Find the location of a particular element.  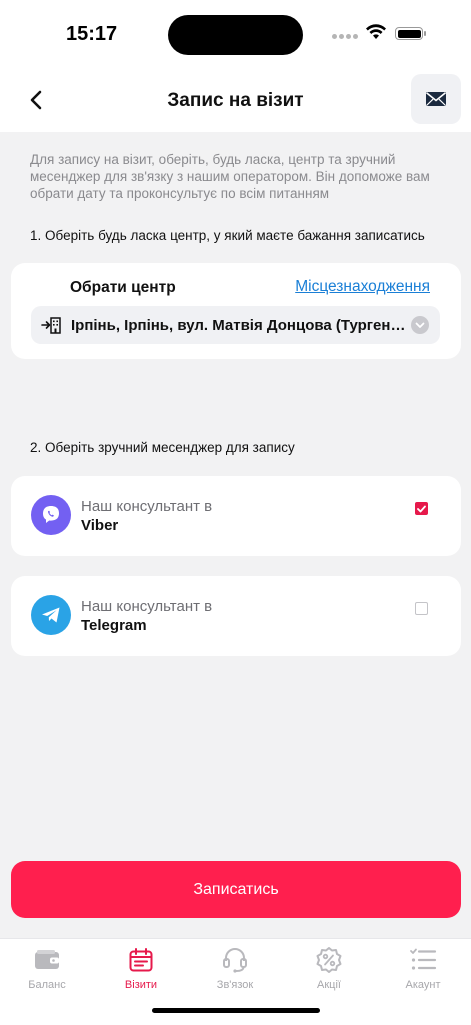

calendar-icon is located at coordinates (141, 960).